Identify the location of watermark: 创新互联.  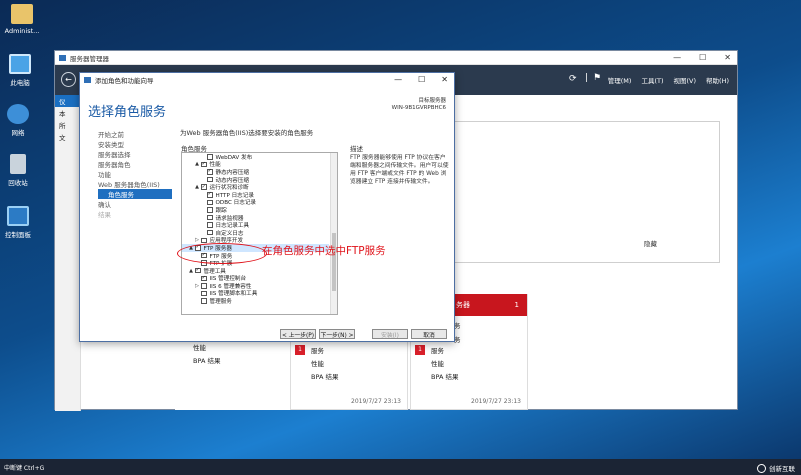
(776, 468).